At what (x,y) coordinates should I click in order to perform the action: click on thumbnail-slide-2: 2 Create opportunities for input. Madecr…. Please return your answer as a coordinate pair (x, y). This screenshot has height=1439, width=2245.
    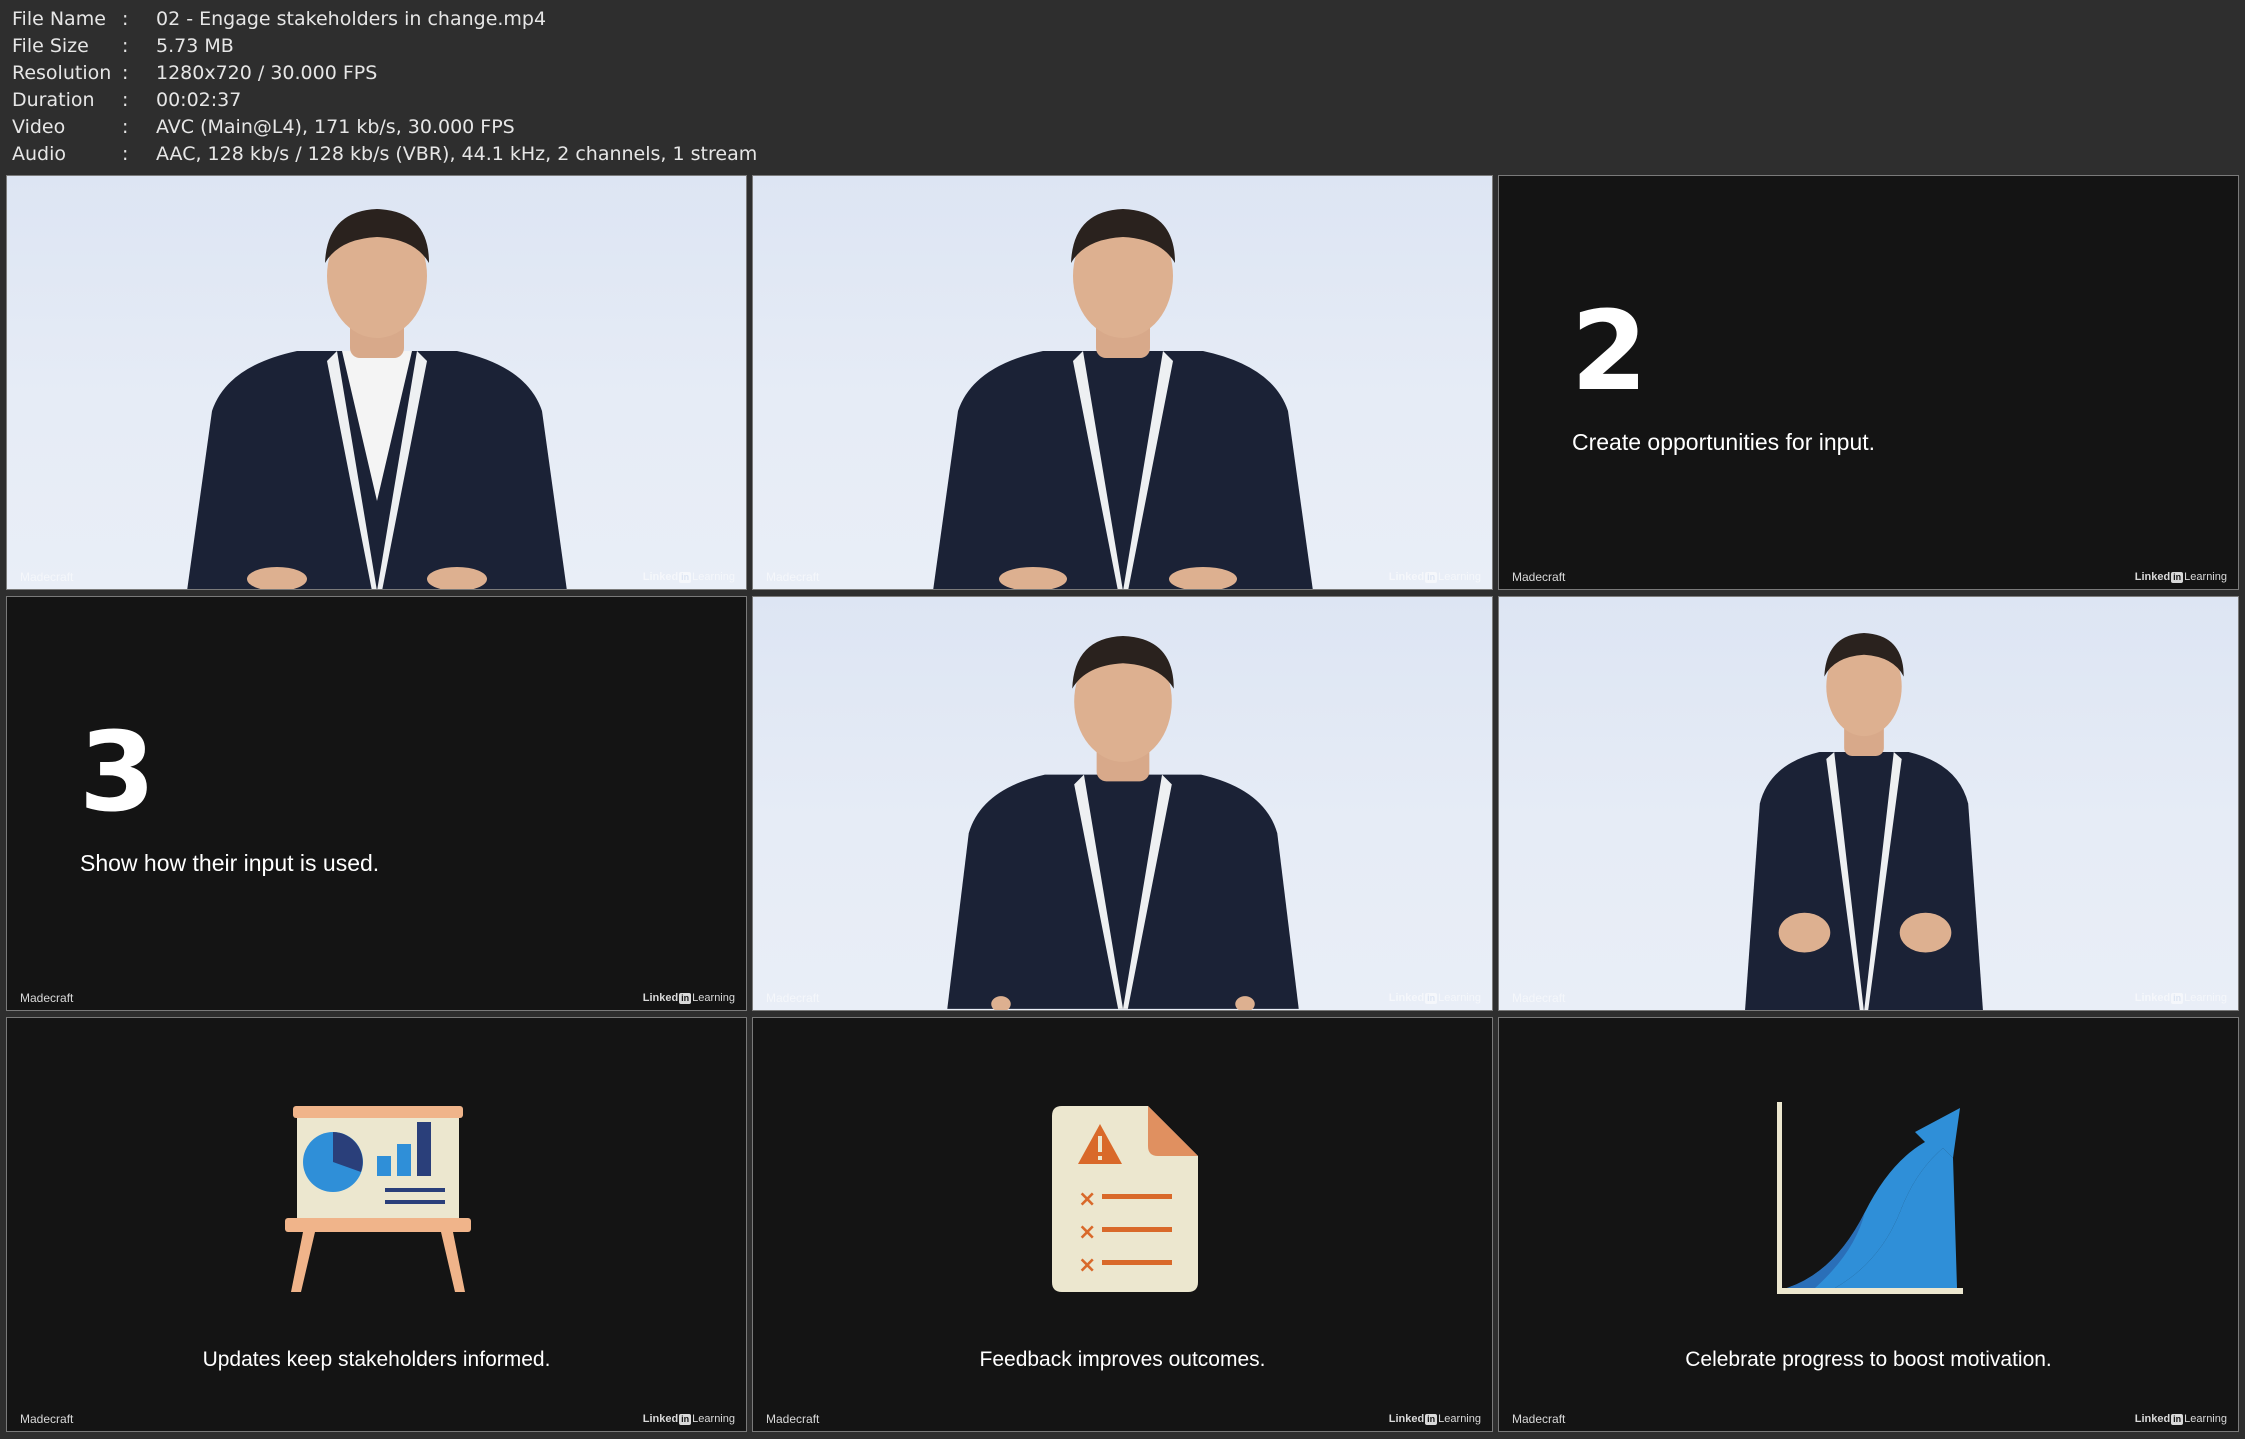
    Looking at the image, I should click on (1868, 382).